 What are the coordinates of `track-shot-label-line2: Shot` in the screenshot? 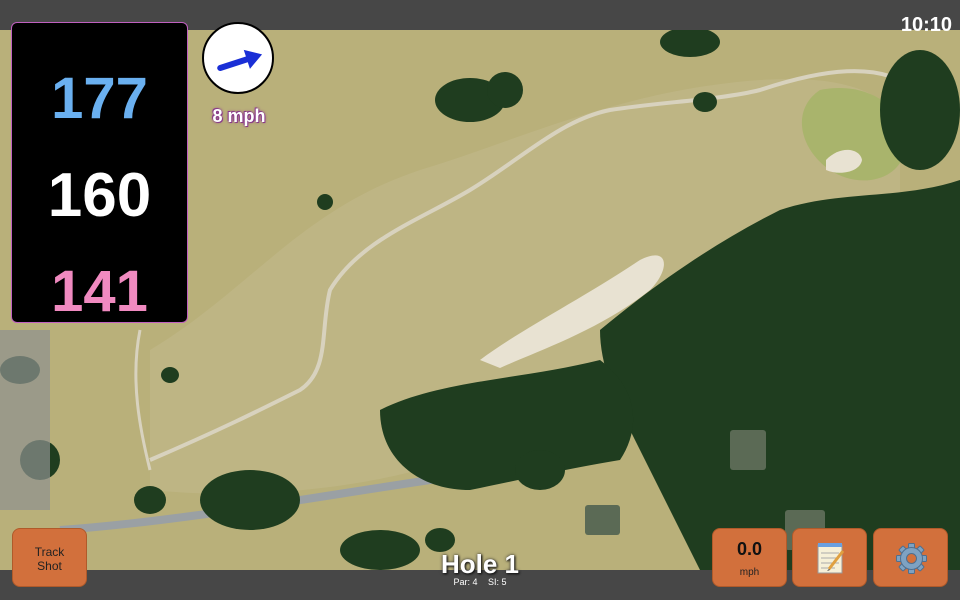 It's located at (49, 566).